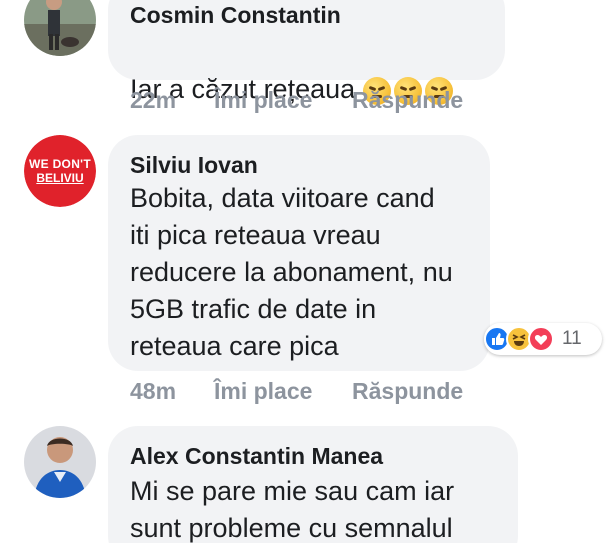  I want to click on avatar, so click(60, 462).